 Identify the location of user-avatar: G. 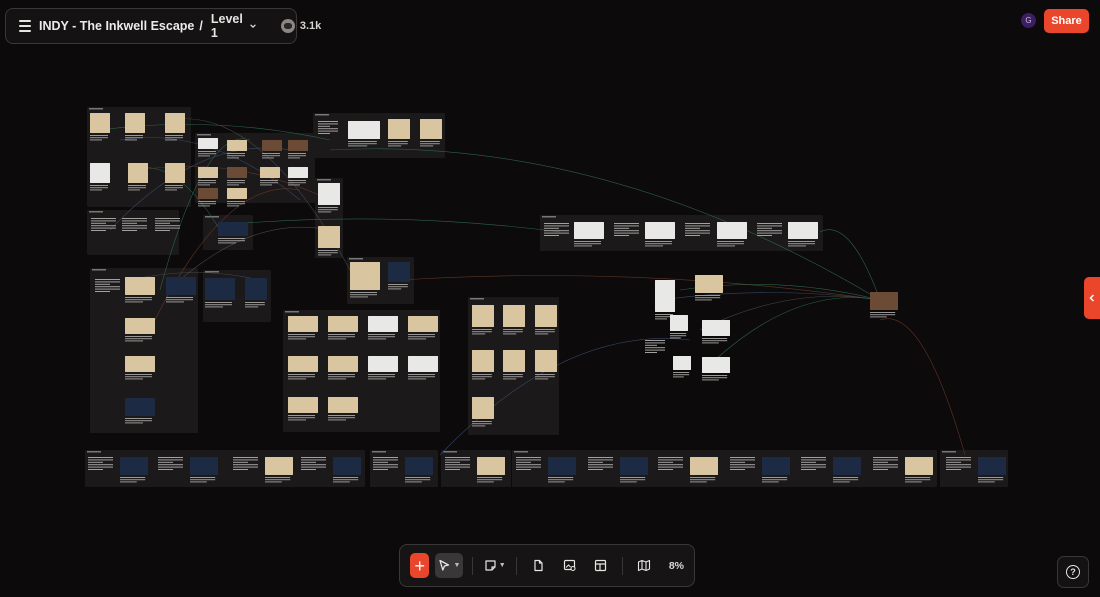
(1028, 20).